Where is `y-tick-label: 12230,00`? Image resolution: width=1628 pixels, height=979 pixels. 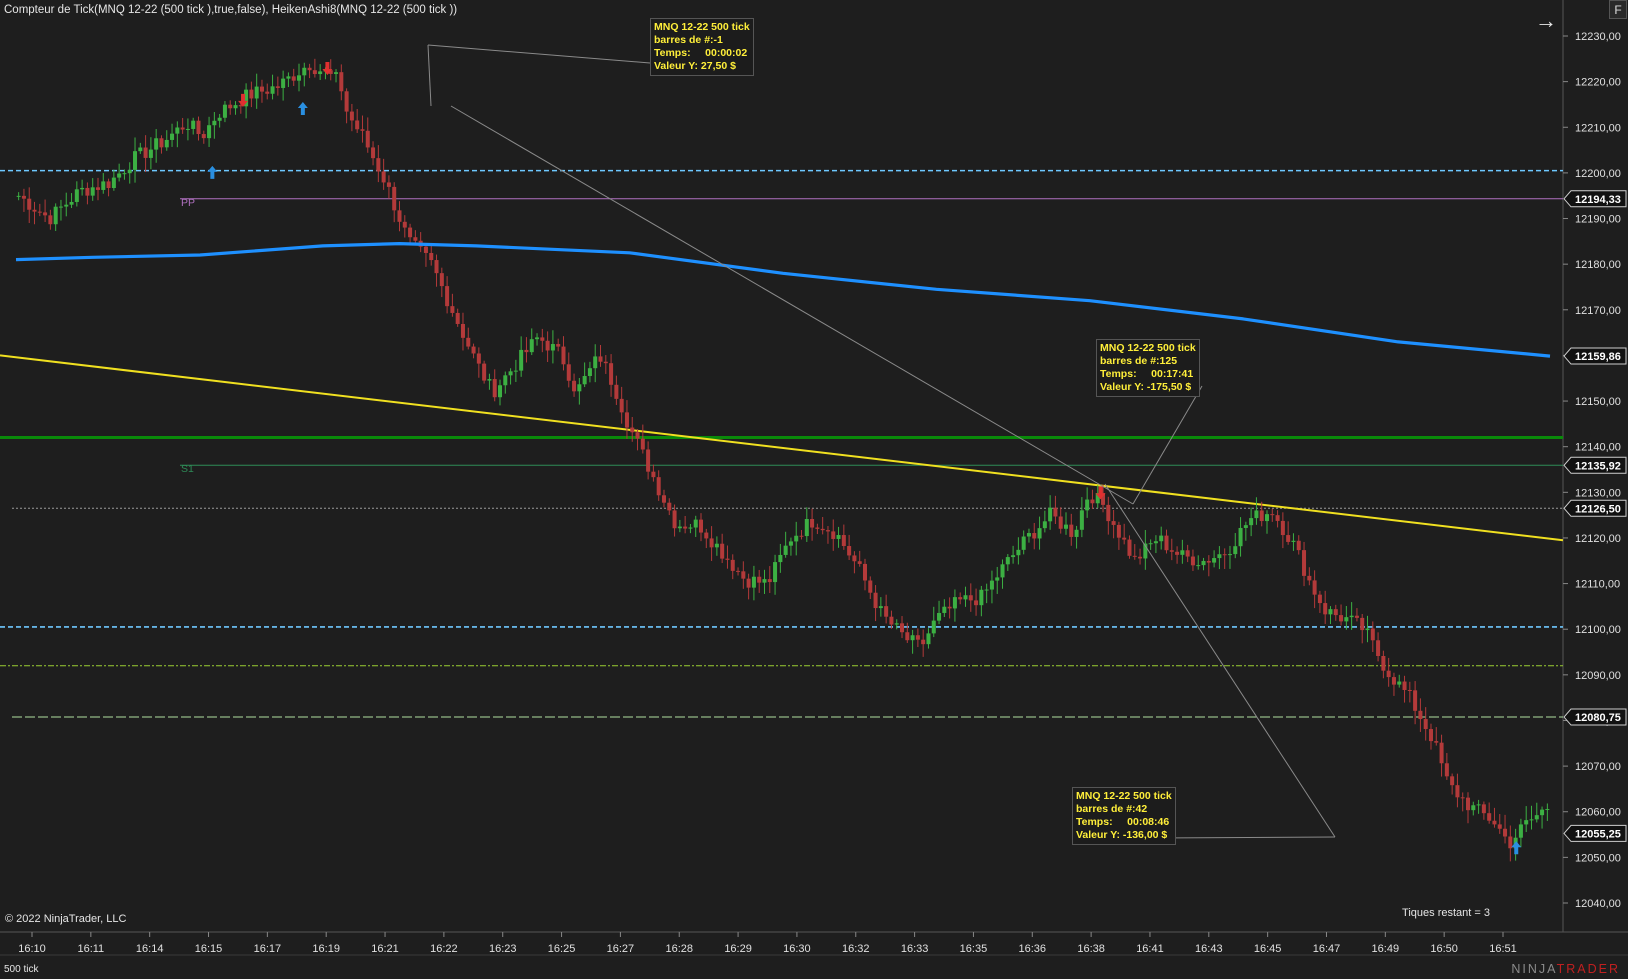 y-tick-label: 12230,00 is located at coordinates (1598, 37).